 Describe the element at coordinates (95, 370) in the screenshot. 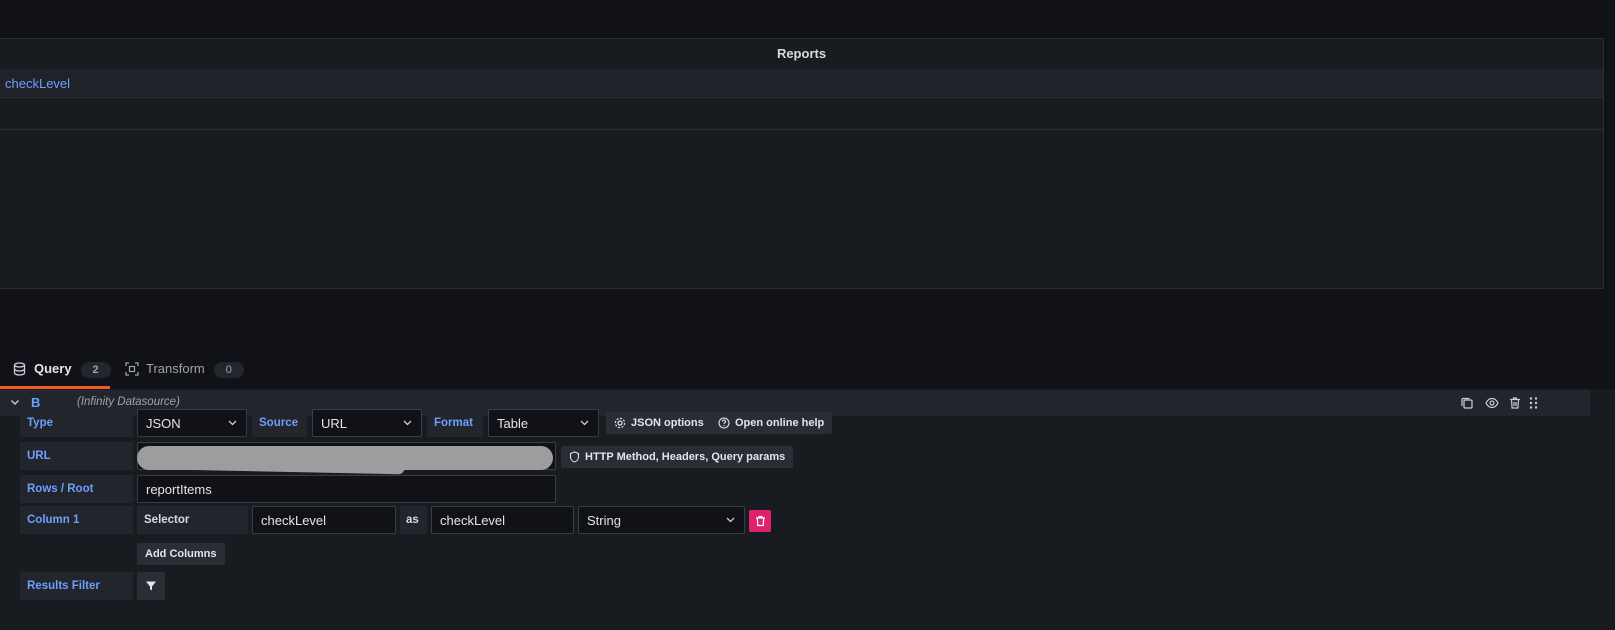

I see `query-count-badge: 2` at that location.